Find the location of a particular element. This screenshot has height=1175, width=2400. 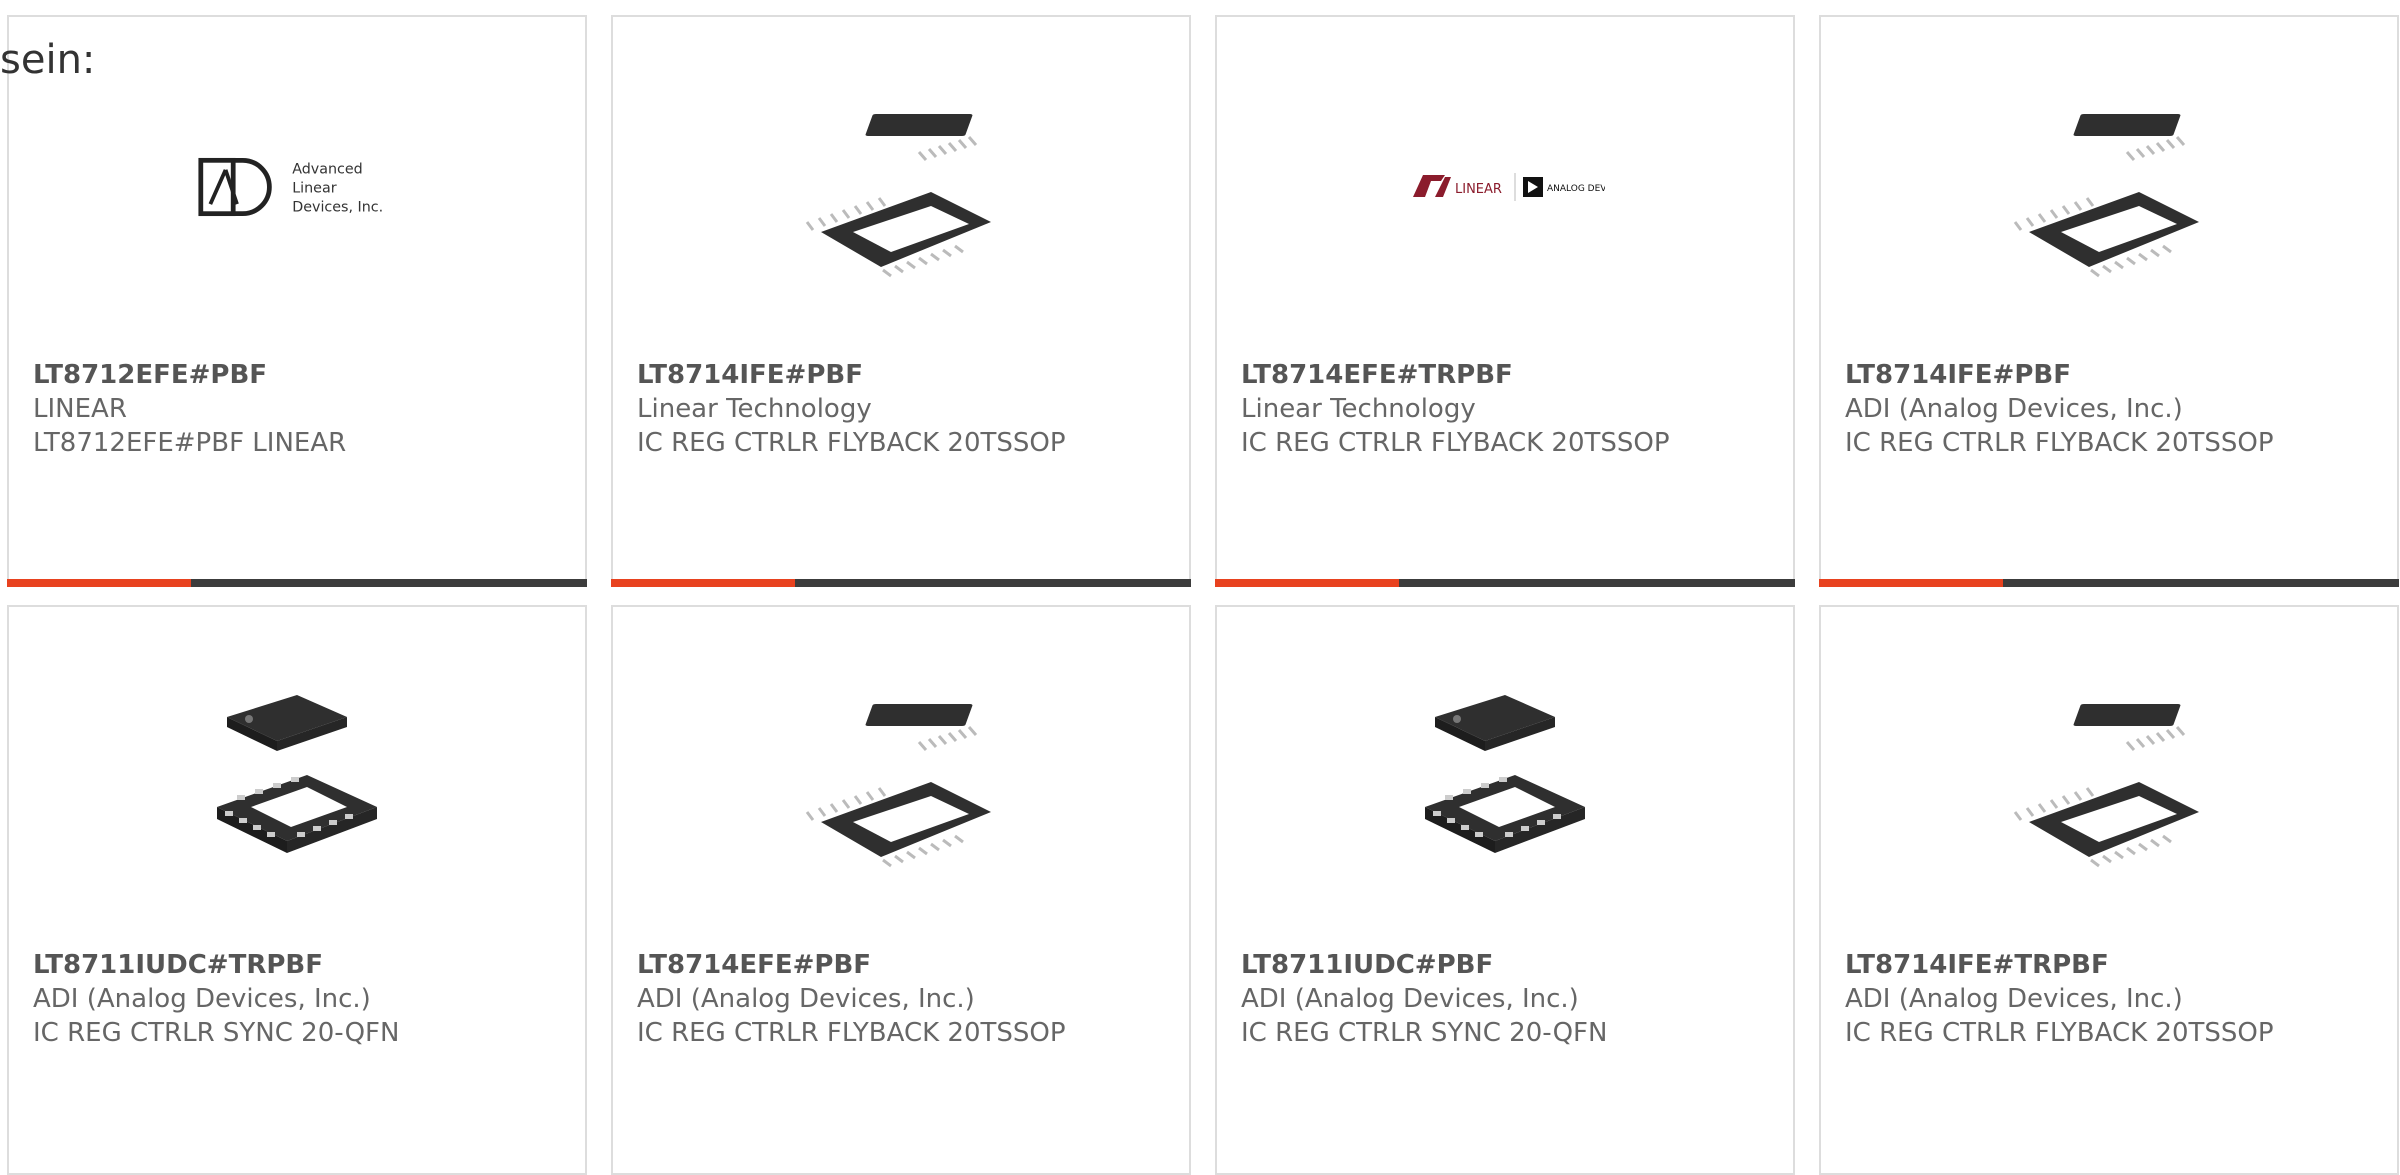

part-number: LT8714EFE#PBF is located at coordinates (903, 965).